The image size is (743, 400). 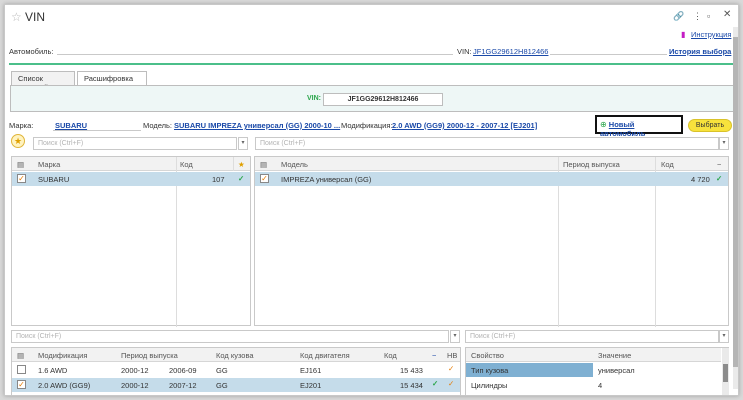 I want to click on select-button: Выбрать, so click(x=710, y=125).